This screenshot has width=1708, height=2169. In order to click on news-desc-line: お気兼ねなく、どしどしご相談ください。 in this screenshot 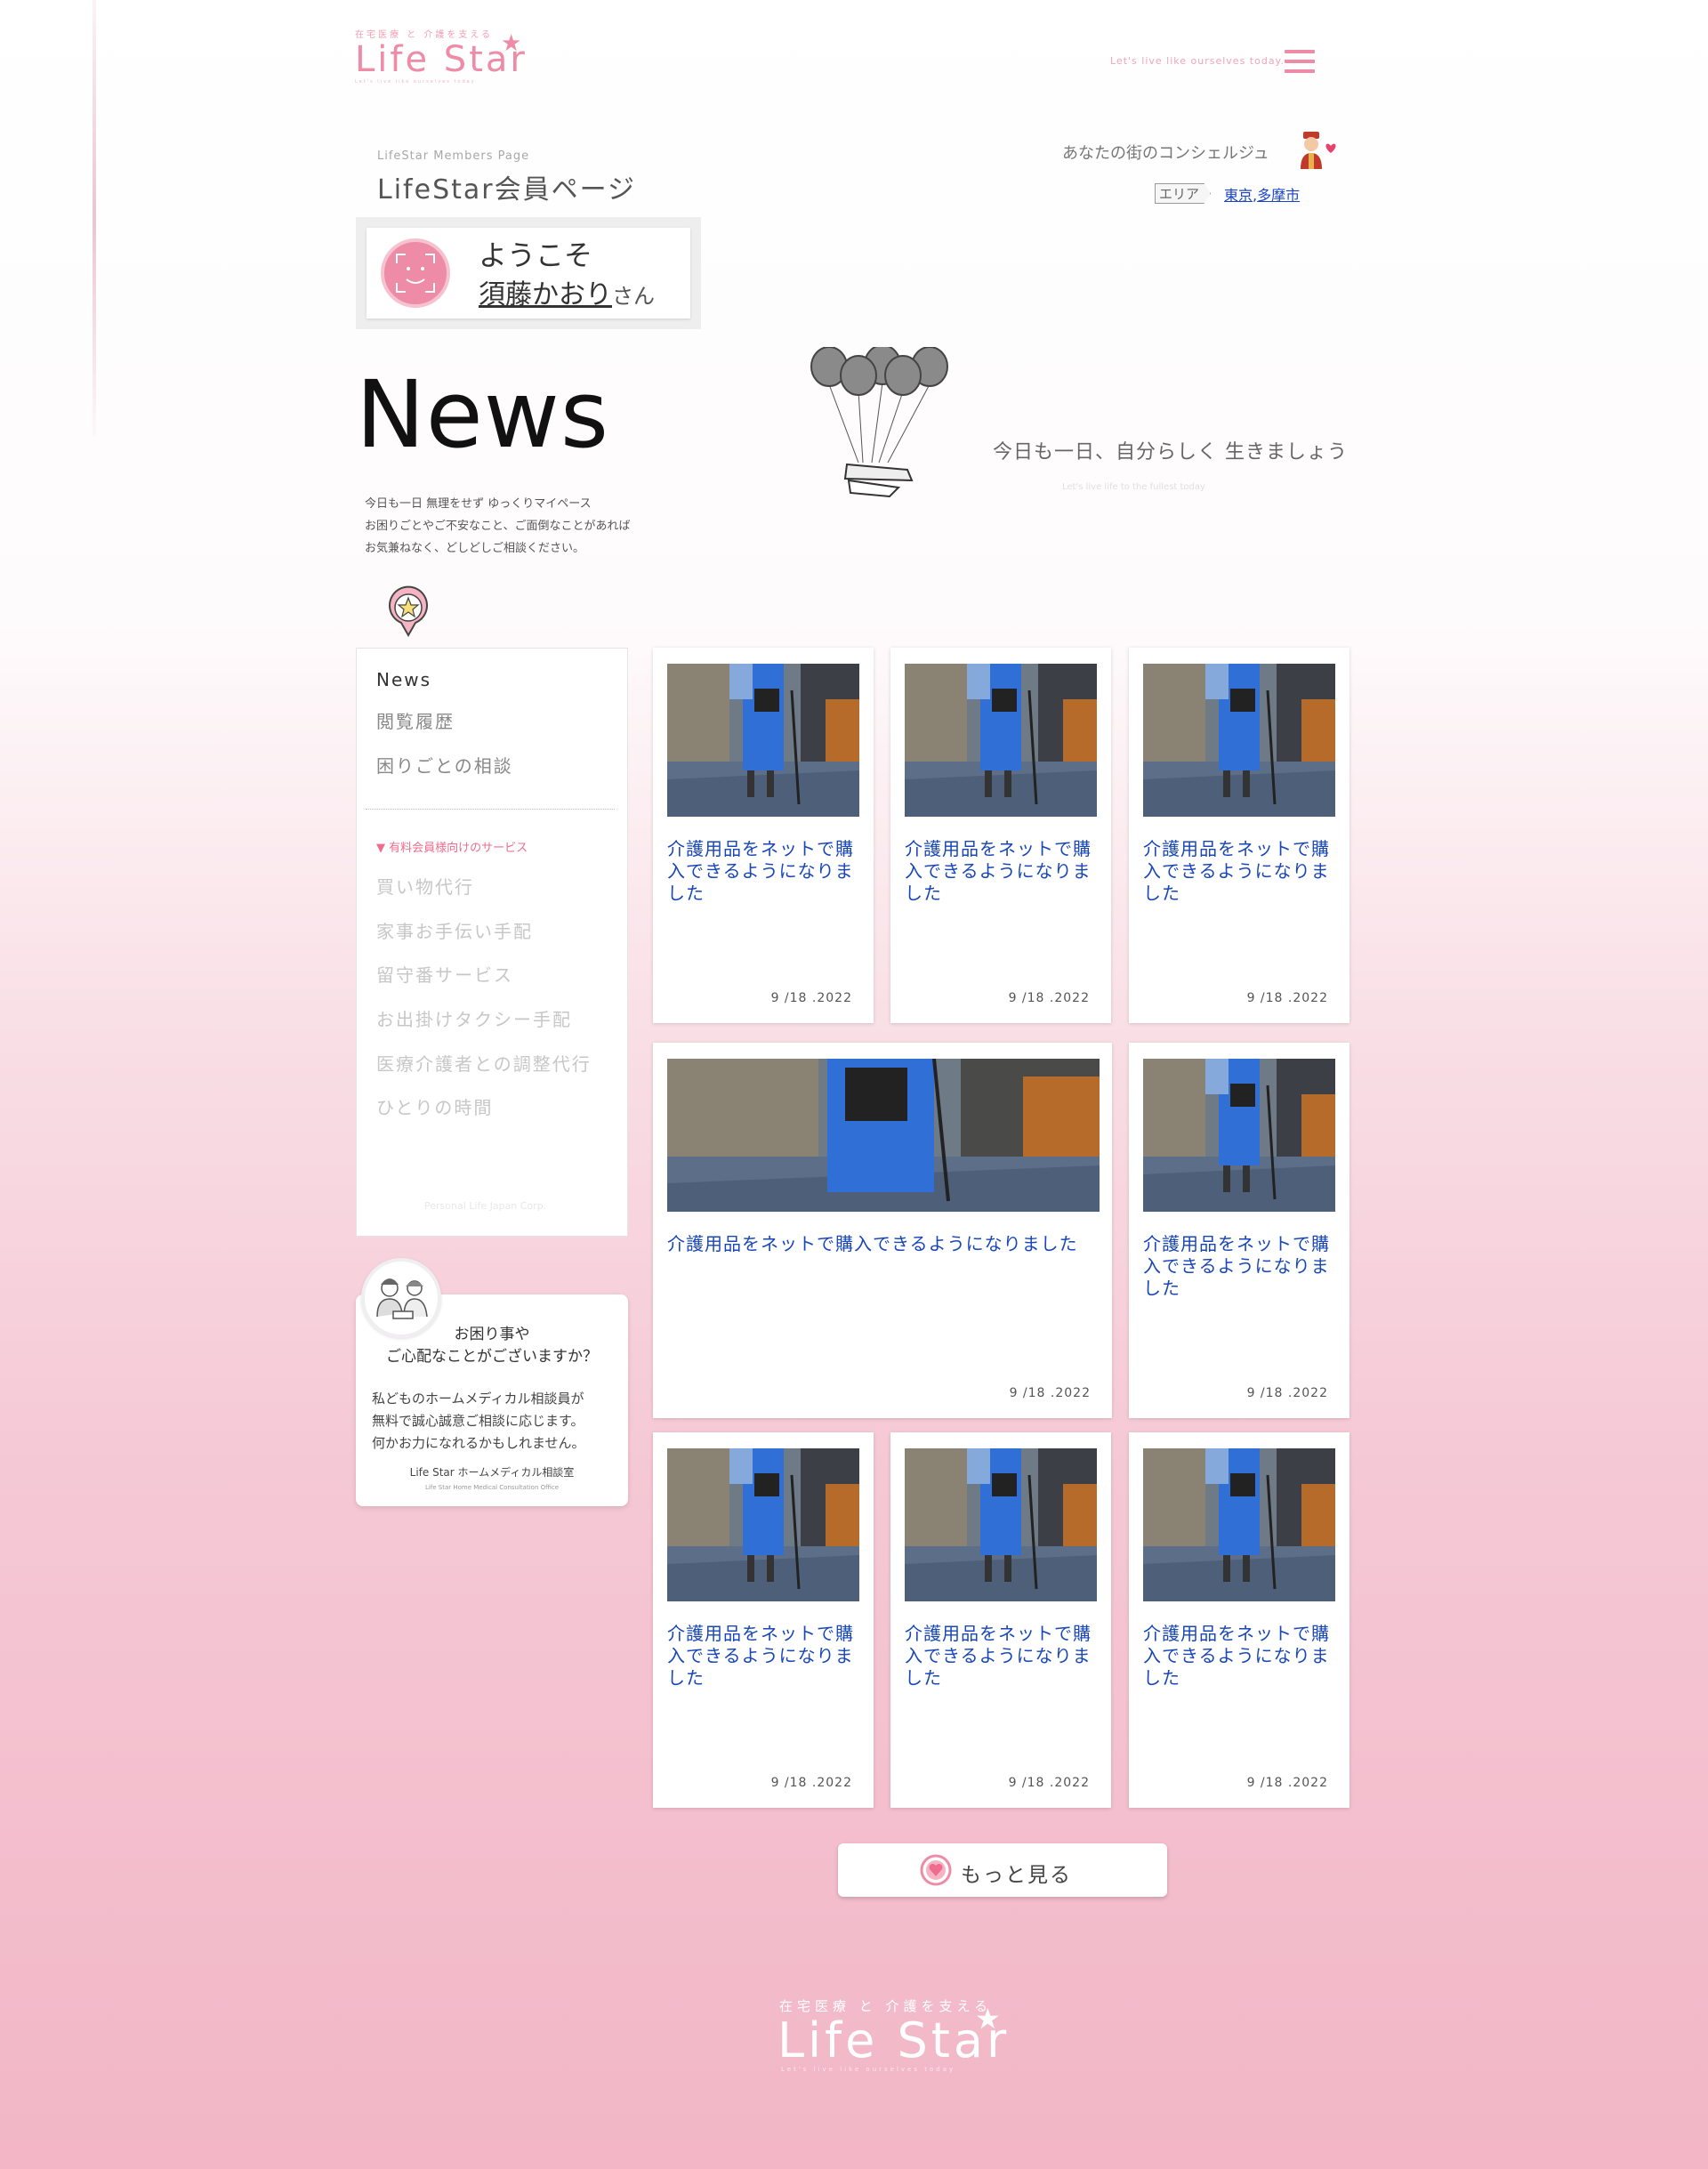, I will do `click(475, 548)`.